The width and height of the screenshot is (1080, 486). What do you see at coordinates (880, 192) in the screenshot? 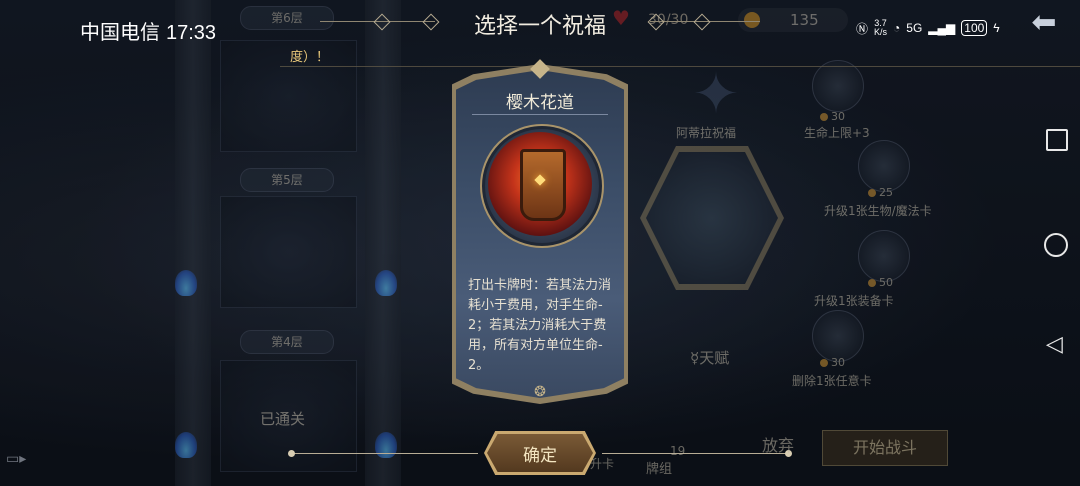
I see `reward-cost-2: 25` at bounding box center [880, 192].